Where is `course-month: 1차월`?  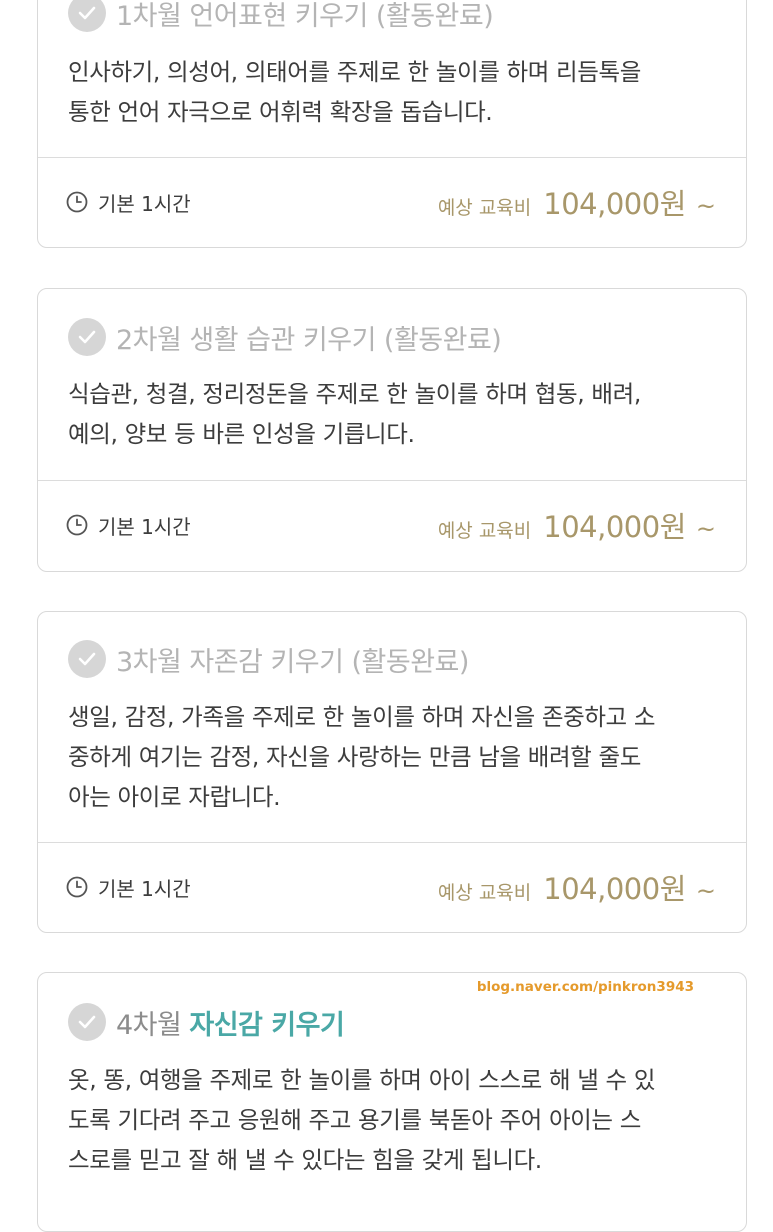 course-month: 1차월 is located at coordinates (149, 16).